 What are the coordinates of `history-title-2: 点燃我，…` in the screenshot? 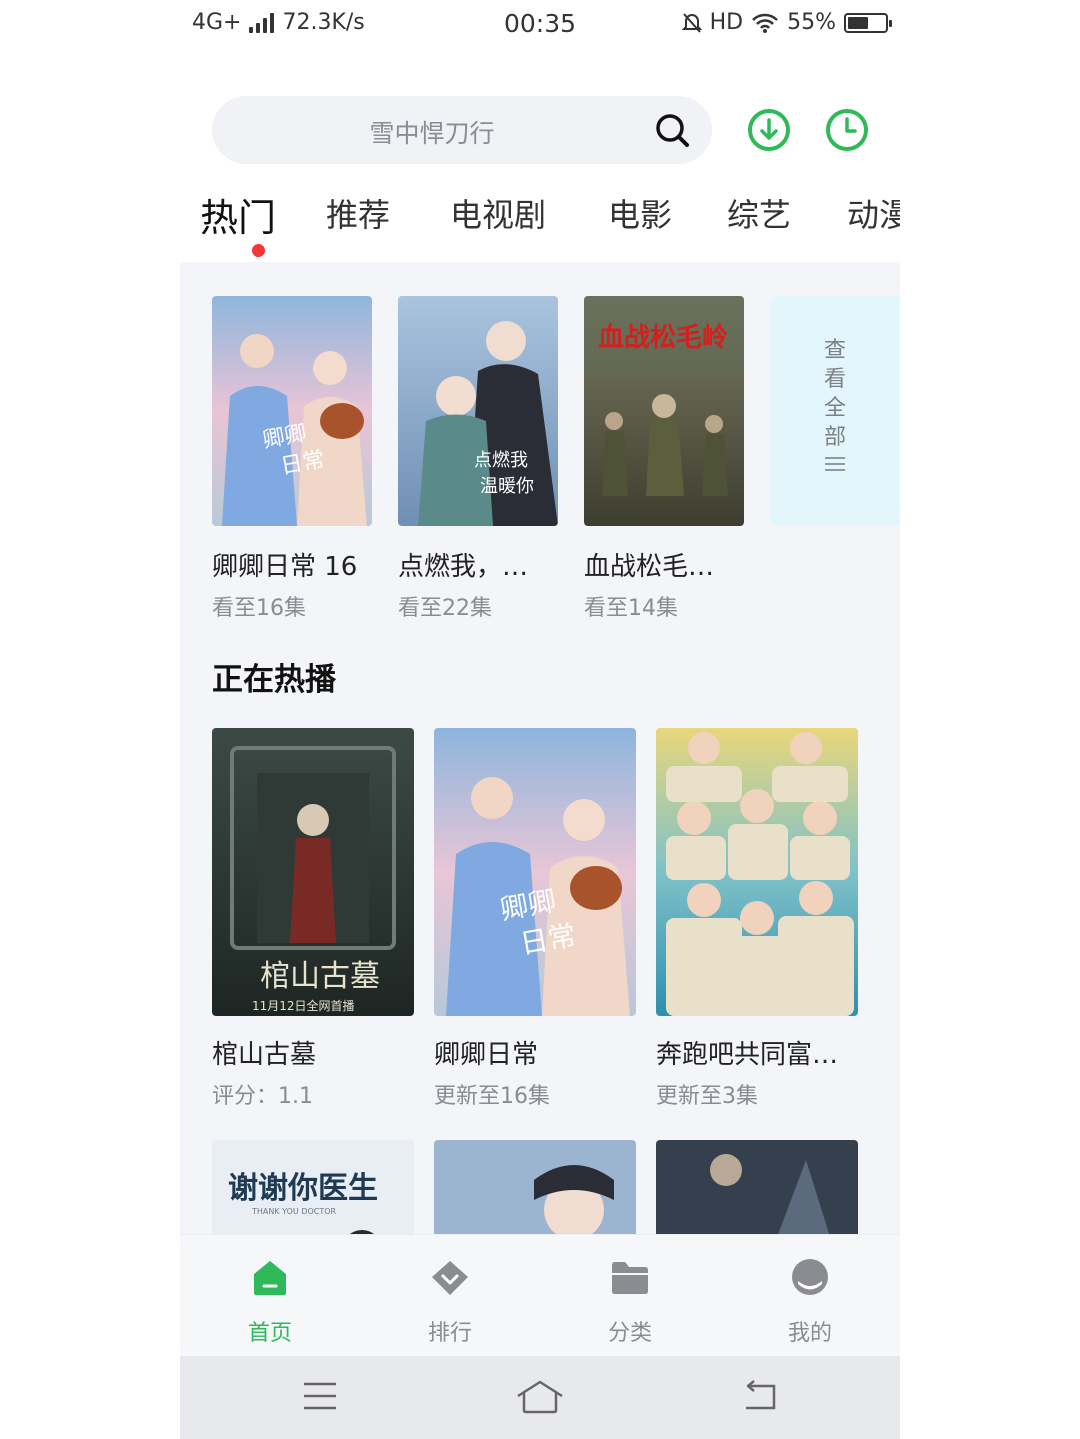 It's located at (463, 564).